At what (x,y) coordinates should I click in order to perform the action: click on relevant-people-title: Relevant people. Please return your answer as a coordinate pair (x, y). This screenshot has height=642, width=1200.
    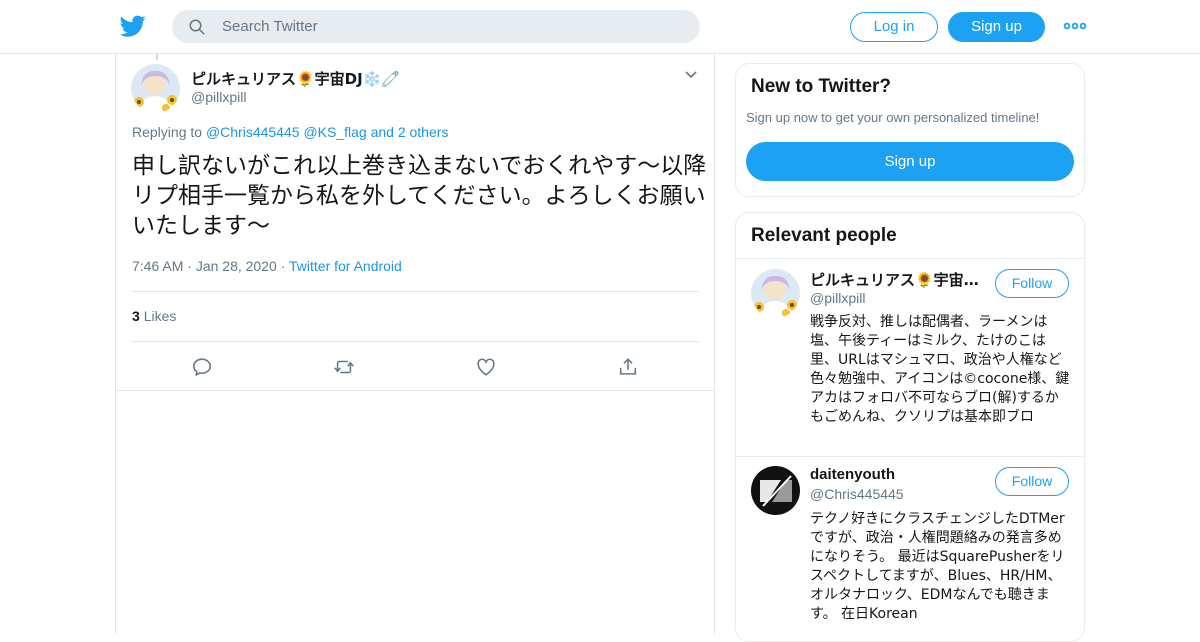
    Looking at the image, I should click on (824, 235).